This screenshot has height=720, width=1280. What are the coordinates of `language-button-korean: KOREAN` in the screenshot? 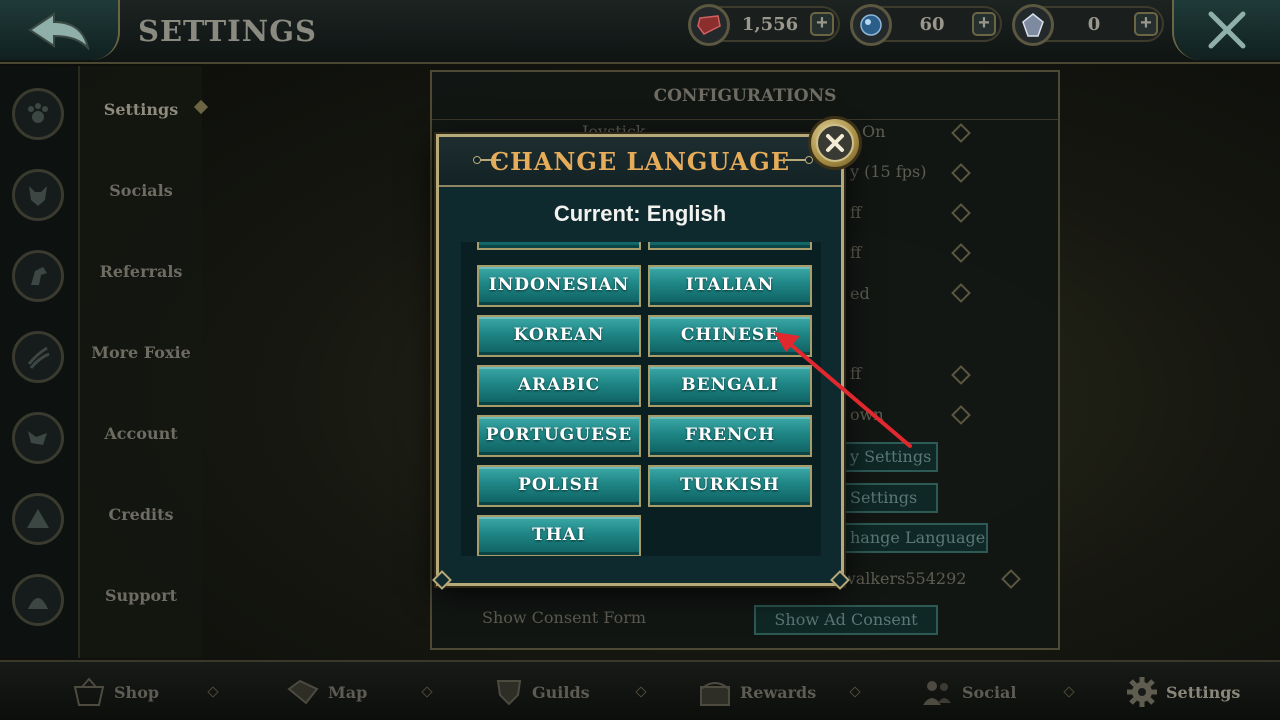 It's located at (559, 336).